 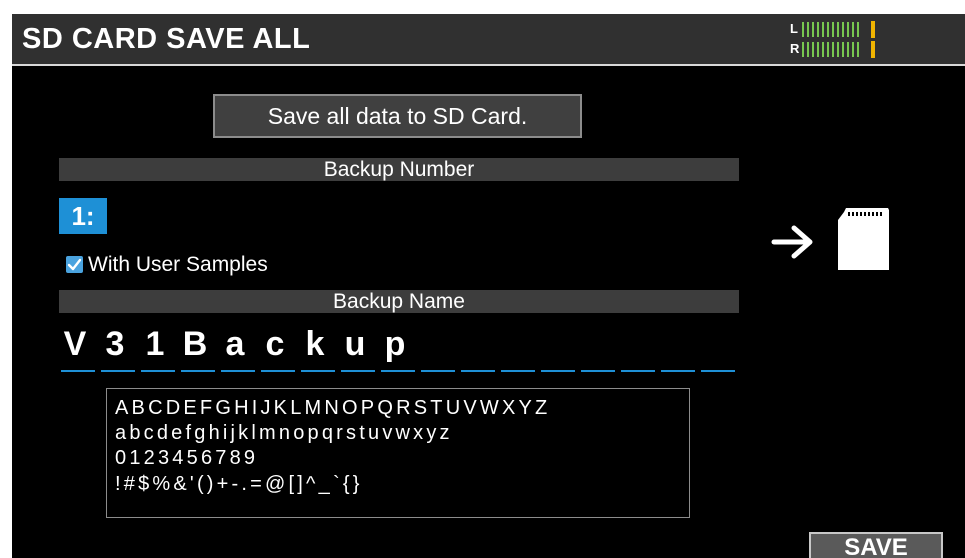 I want to click on palette-row-uppercase: ABCDEFGHIJKLMNOPQRSTUVWXYZ, so click(x=332, y=408).